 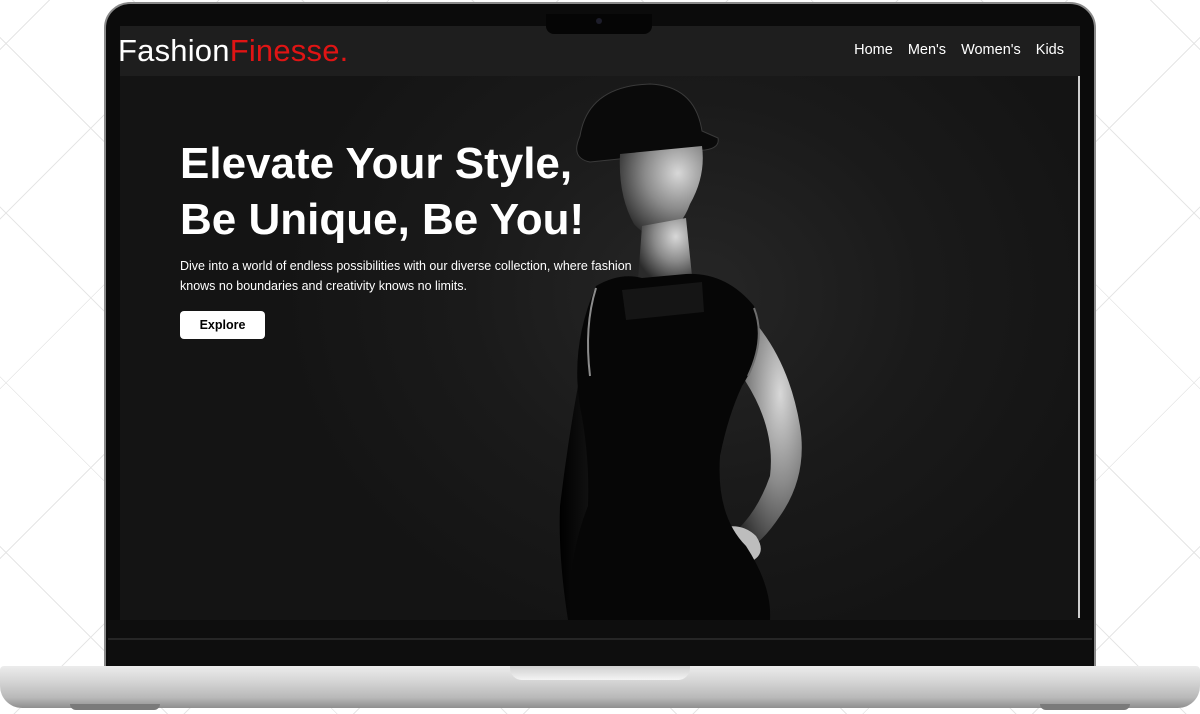 I want to click on nav-links: Home Men's Women's Kids, so click(x=959, y=50).